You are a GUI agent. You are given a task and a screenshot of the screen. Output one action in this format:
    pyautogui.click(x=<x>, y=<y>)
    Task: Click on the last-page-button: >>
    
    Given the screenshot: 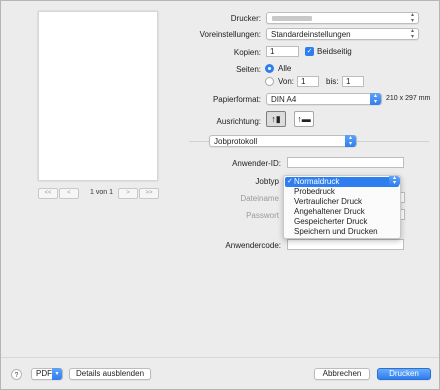 What is the action you would take?
    pyautogui.click(x=149, y=193)
    